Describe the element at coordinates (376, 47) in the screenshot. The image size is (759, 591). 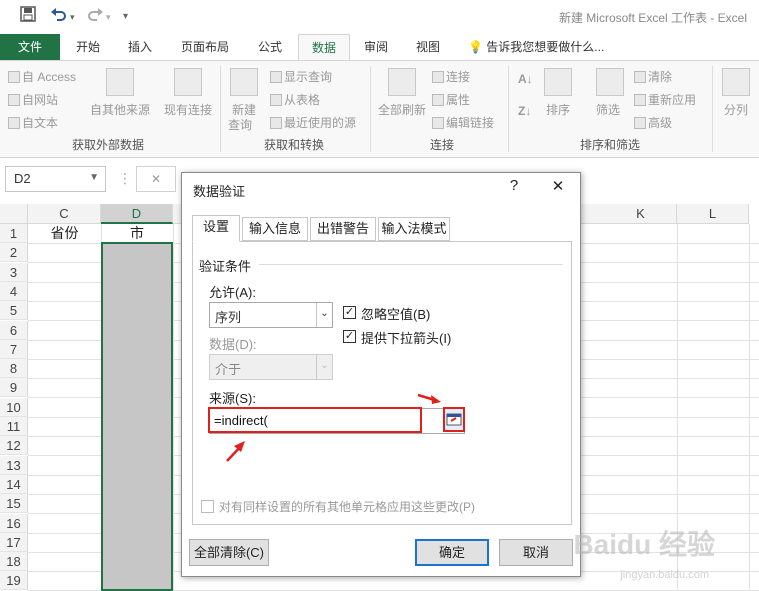
I see `tab-review: 审阅` at that location.